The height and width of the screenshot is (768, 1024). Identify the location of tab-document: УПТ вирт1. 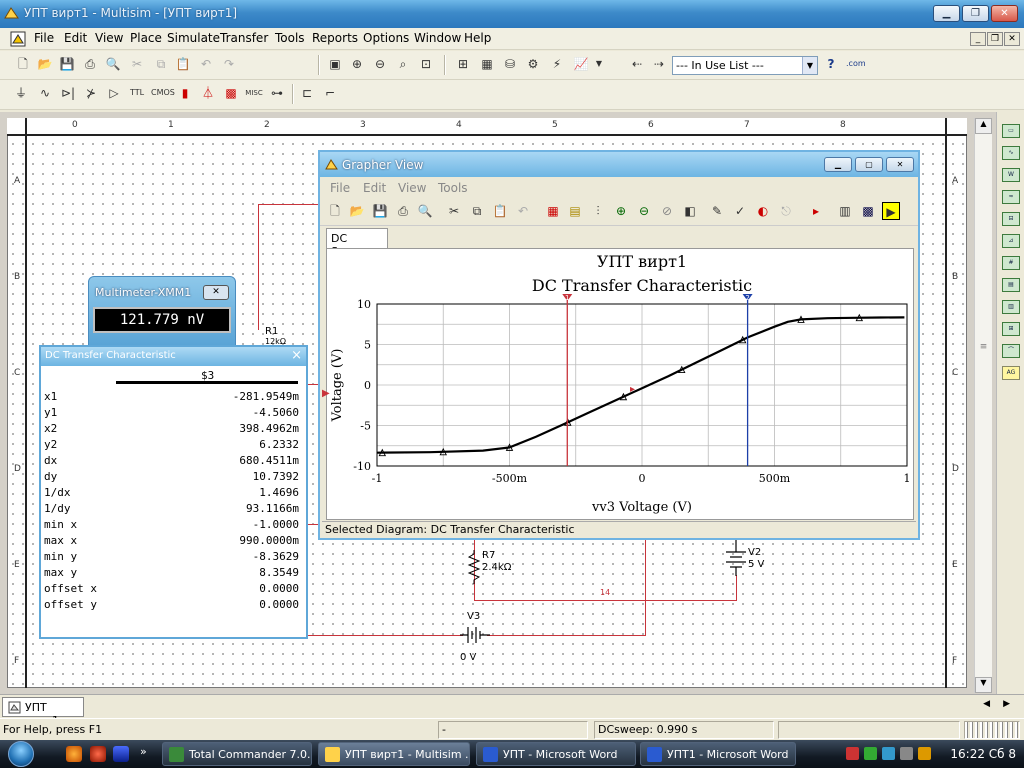
(43, 712).